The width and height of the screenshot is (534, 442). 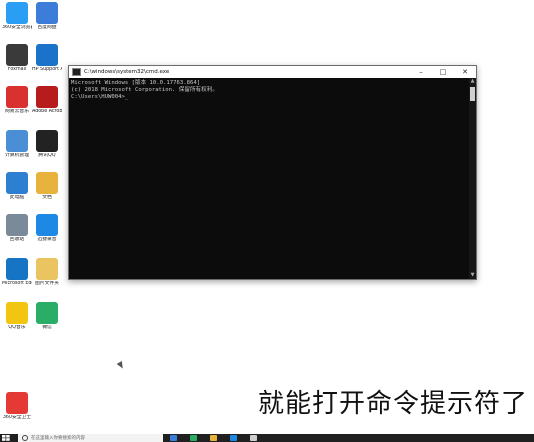 I want to click on desktop-shortcut: 网易云音乐, so click(x=17, y=100).